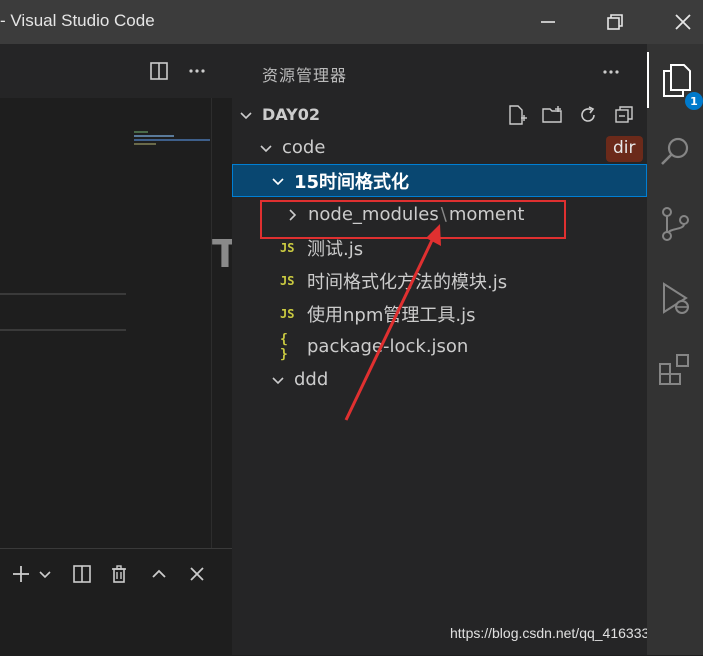  I want to click on source-control-icon, so click(675, 224).